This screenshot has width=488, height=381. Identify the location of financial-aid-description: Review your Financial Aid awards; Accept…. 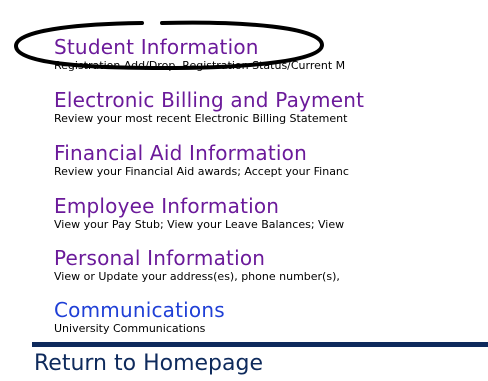
(201, 171).